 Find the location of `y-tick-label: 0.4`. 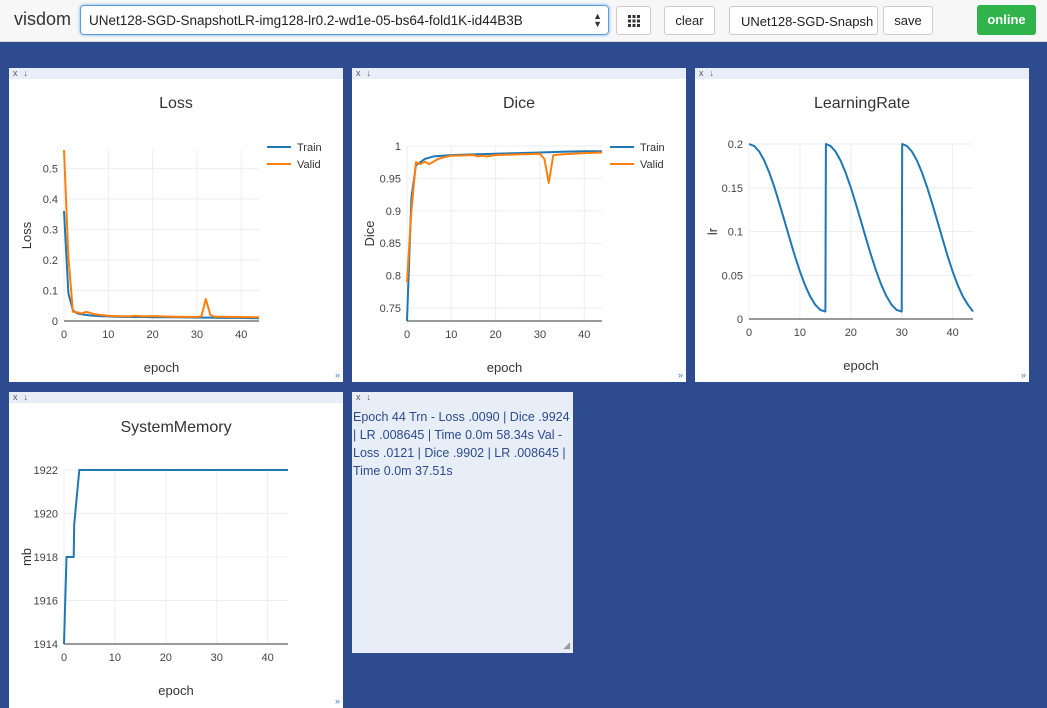

y-tick-label: 0.4 is located at coordinates (50, 200).